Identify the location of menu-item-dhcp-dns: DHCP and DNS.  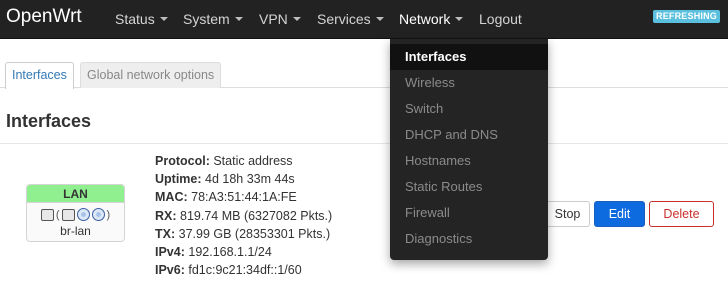
(469, 135).